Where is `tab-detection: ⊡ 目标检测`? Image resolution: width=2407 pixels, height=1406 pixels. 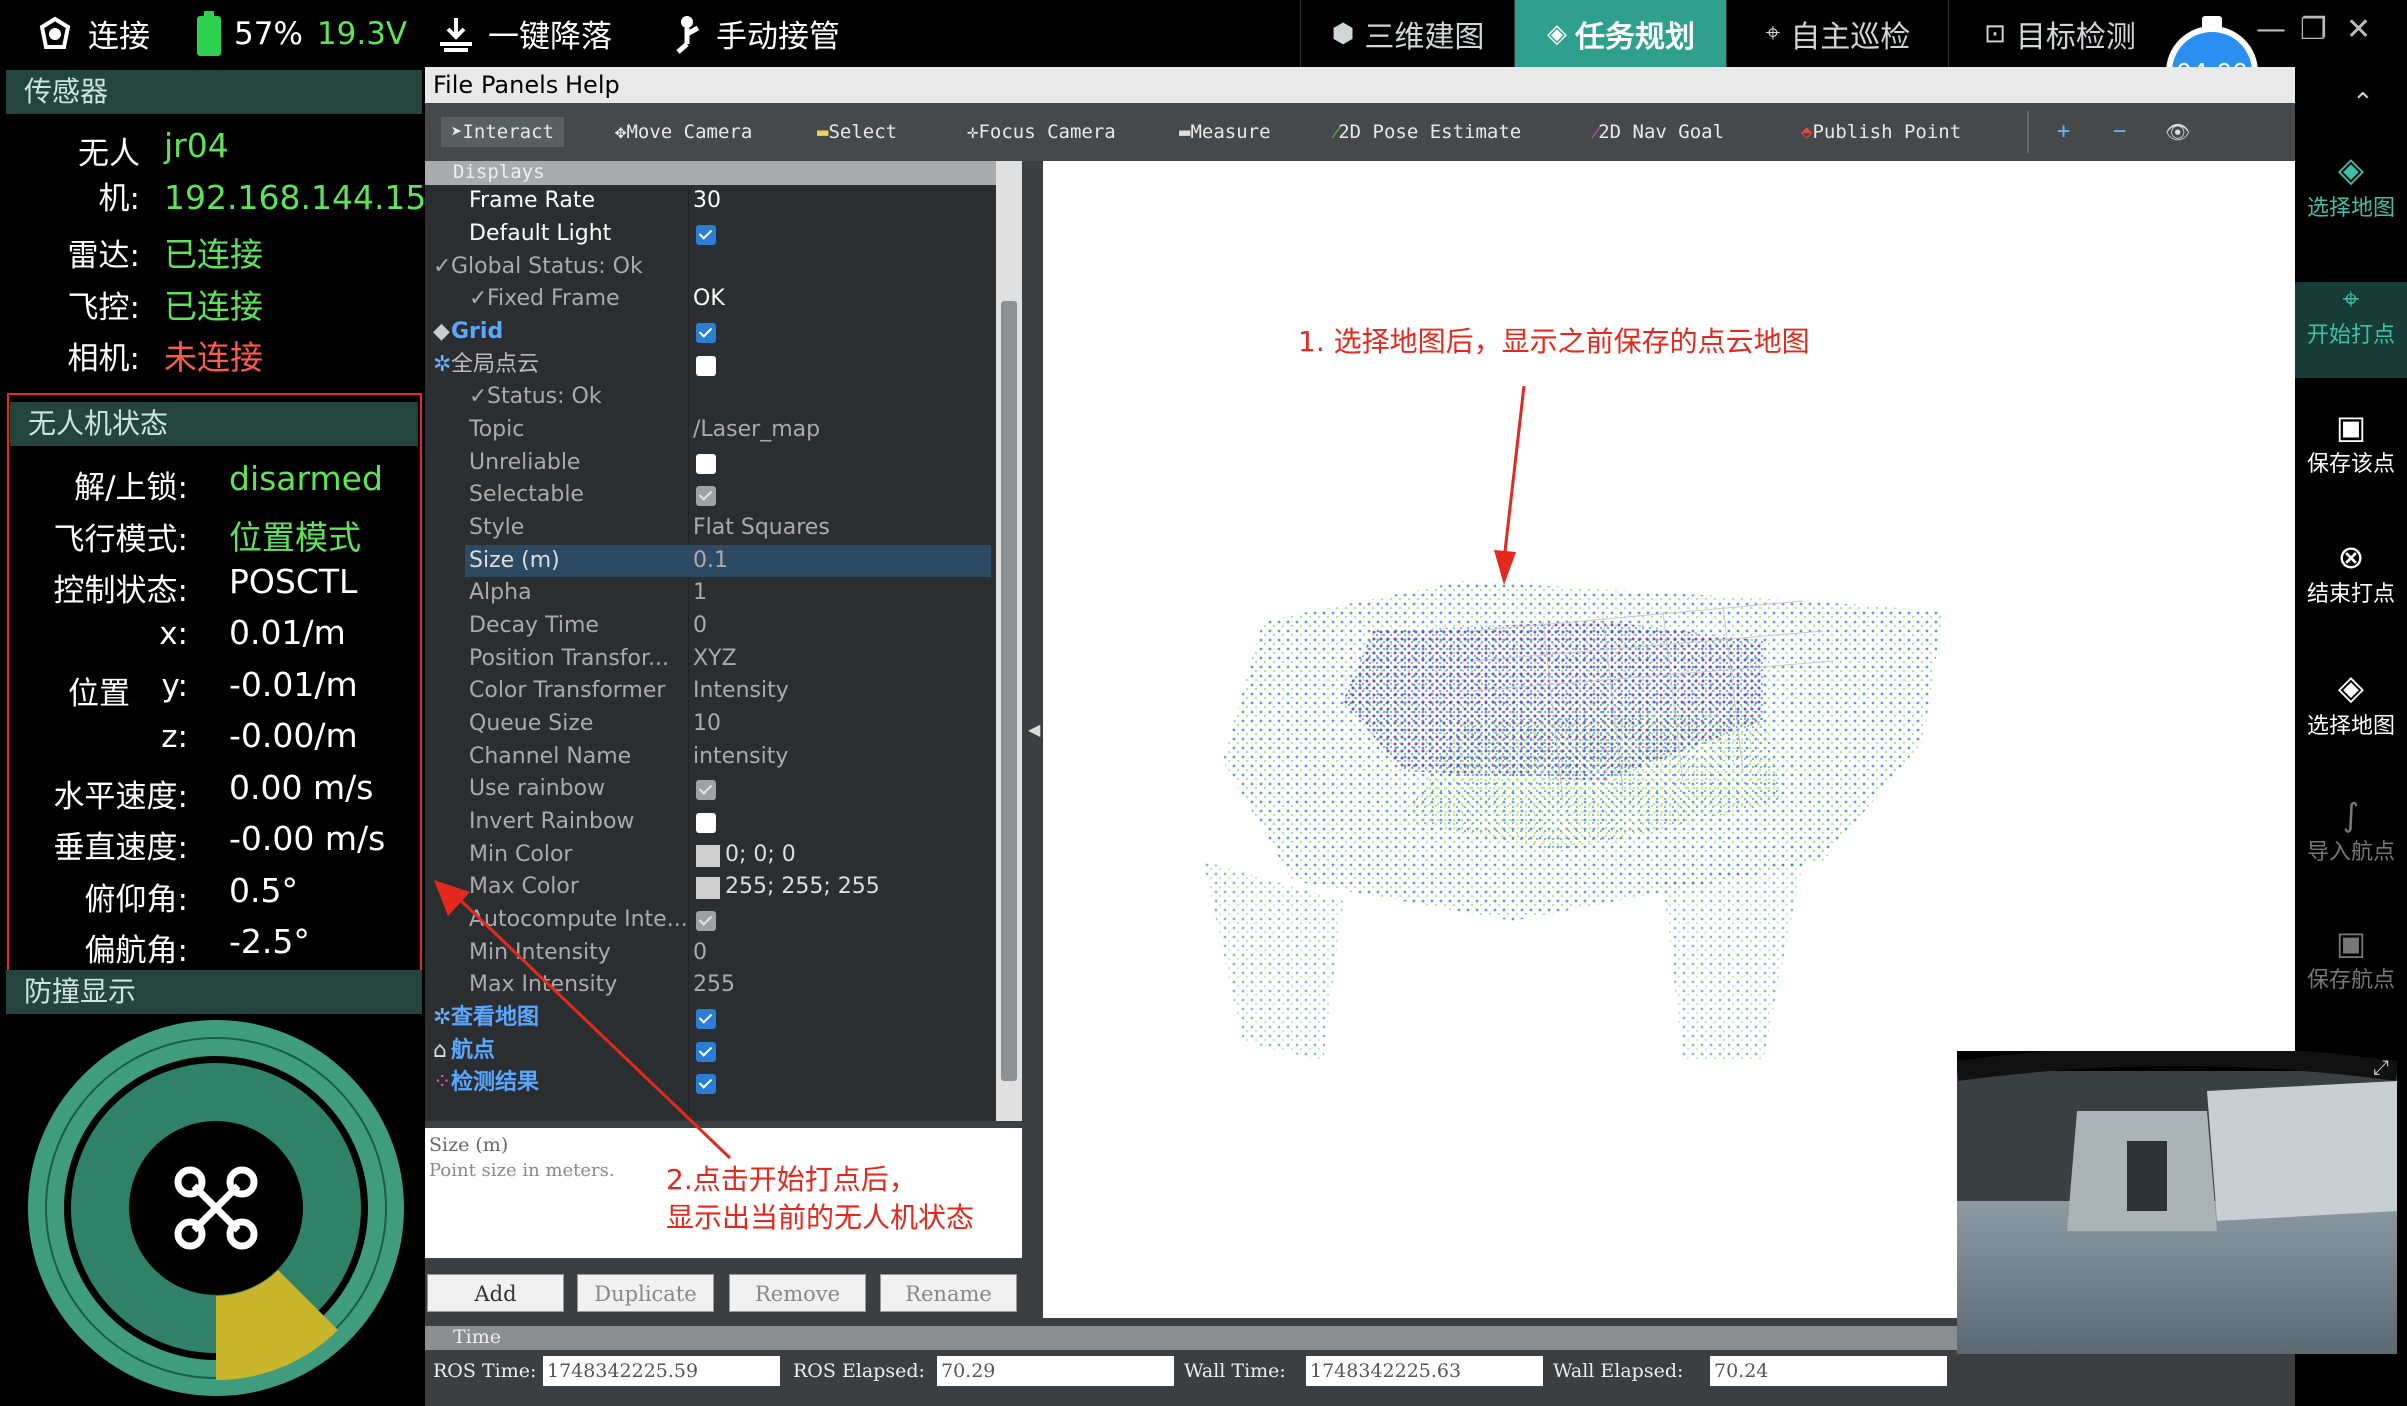 tab-detection: ⊡ 目标检测 is located at coordinates (2059, 33).